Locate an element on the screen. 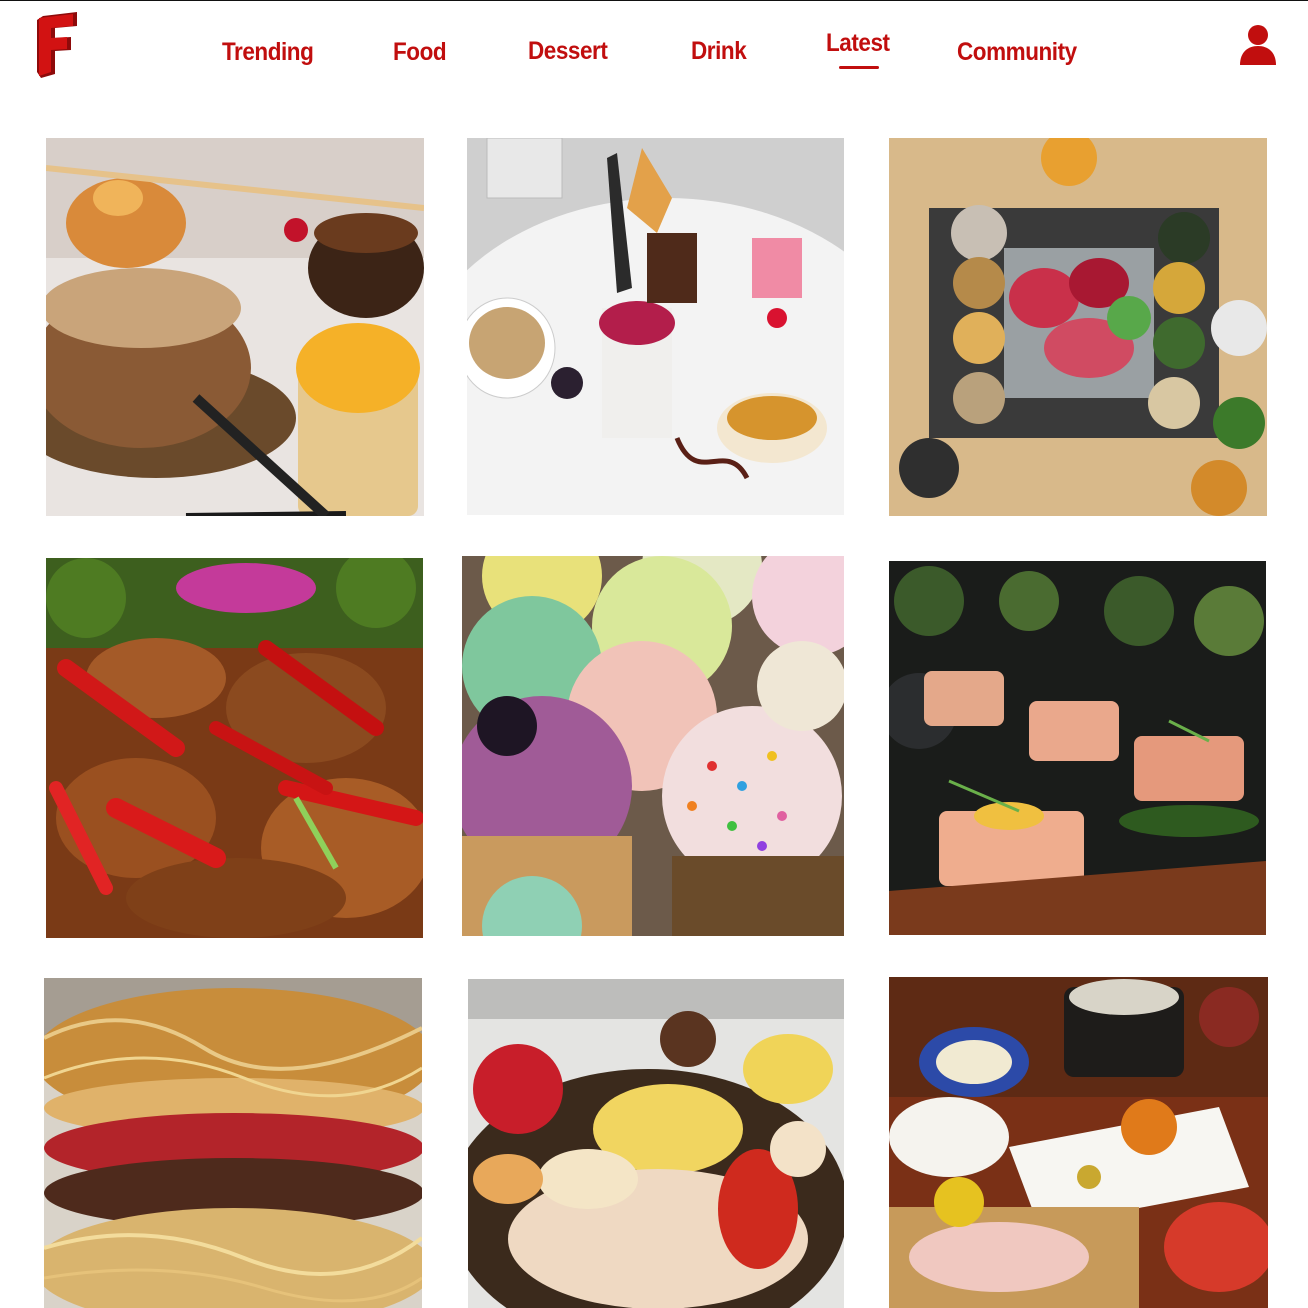  nav-item-drink: Drink is located at coordinates (719, 51).